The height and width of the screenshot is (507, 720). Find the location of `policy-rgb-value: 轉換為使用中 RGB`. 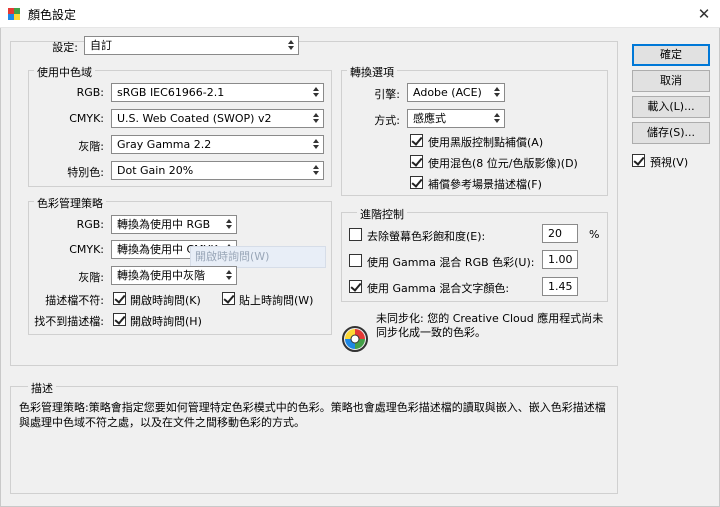

policy-rgb-value: 轉換為使用中 RGB is located at coordinates (164, 224).